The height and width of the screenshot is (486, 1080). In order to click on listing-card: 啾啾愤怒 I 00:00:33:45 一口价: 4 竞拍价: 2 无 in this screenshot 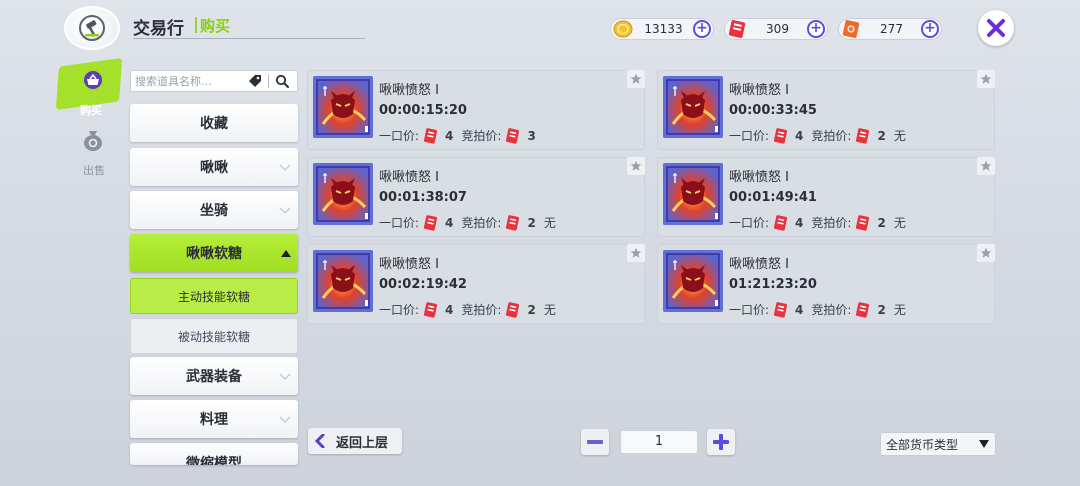, I will do `click(826, 110)`.